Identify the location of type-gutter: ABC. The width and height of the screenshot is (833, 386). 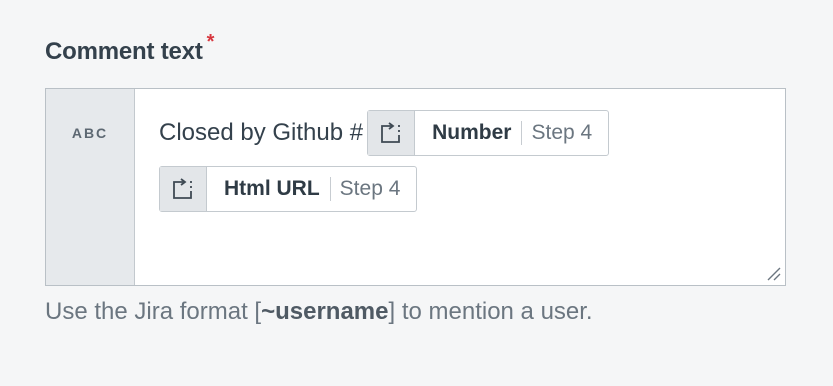
(90, 187).